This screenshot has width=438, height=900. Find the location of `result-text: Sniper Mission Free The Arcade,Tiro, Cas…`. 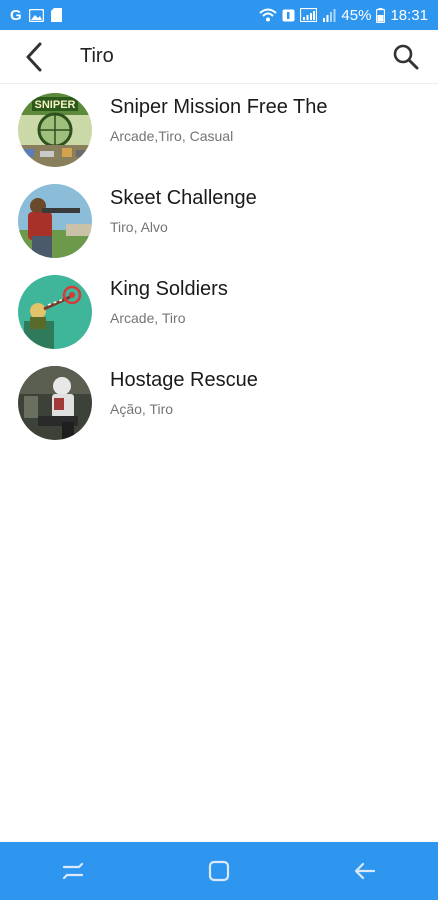

result-text: Sniper Mission Free The Arcade,Tiro, Cas… is located at coordinates (219, 119).